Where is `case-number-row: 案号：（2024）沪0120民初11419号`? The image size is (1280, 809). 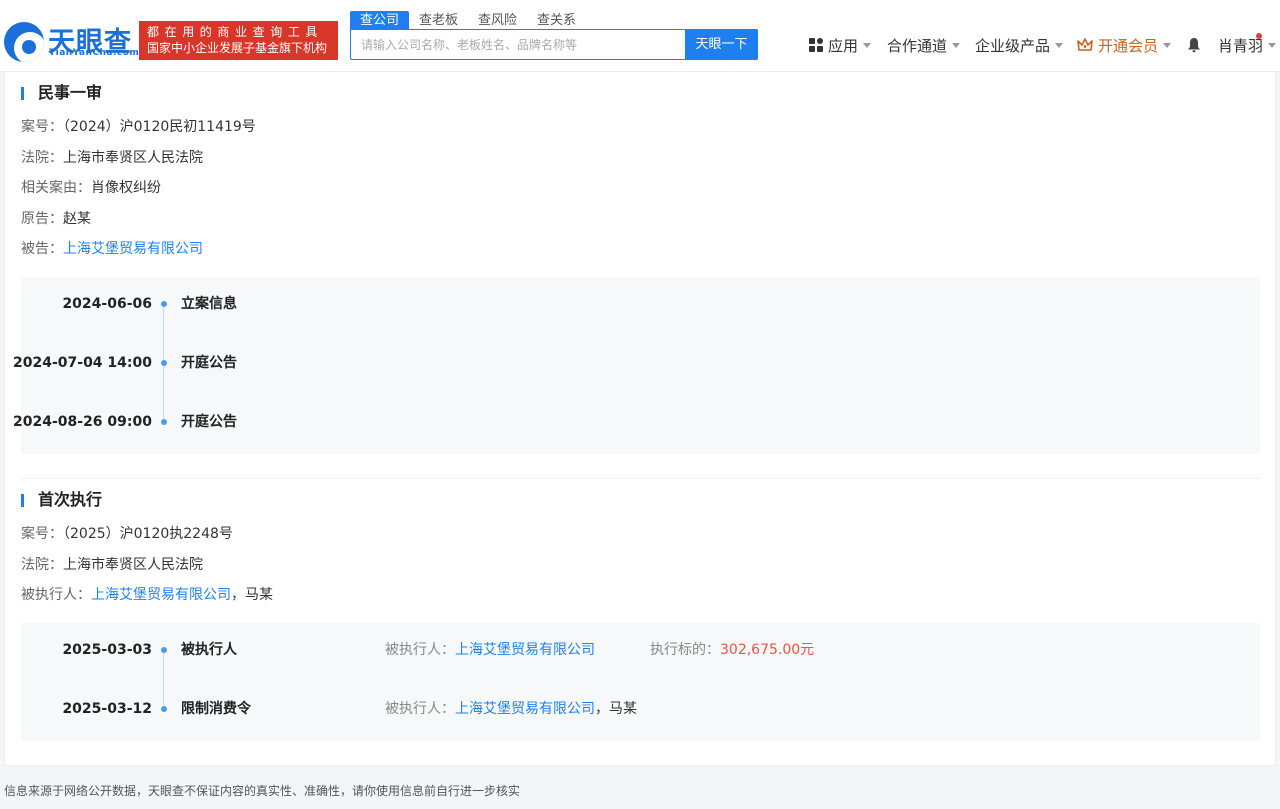
case-number-row: 案号：（2024）沪0120民初11419号 is located at coordinates (138, 127).